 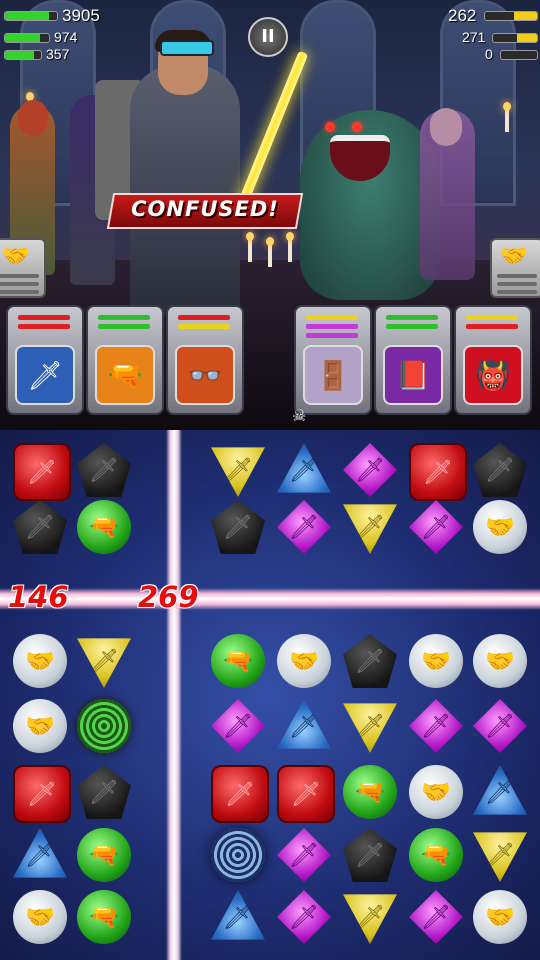 I want to click on enemy-ability-card: 👹, so click(x=493, y=360).